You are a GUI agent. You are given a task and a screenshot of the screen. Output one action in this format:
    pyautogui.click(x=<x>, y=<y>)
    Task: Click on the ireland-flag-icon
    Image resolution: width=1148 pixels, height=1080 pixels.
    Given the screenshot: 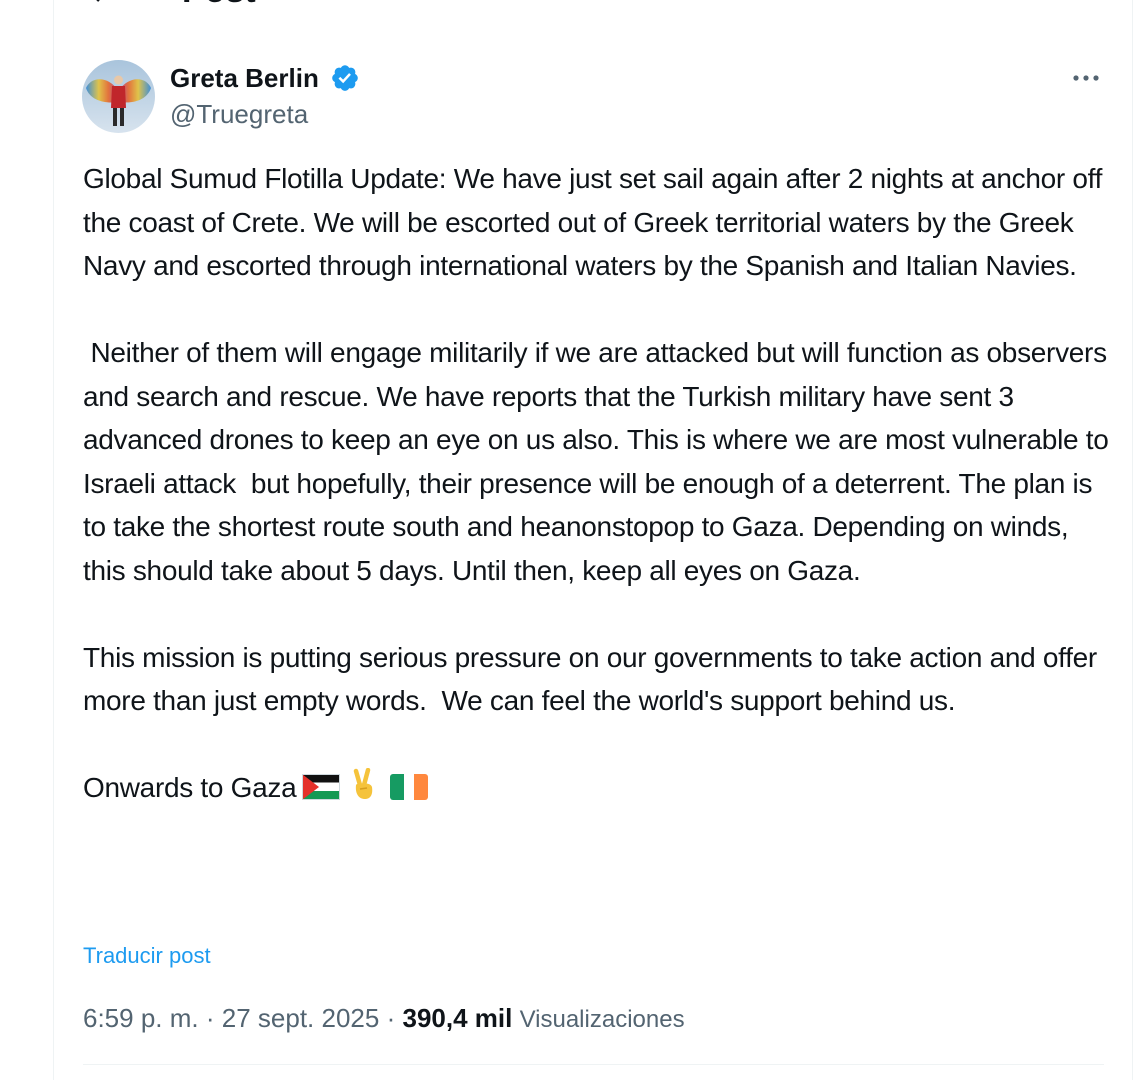 What is the action you would take?
    pyautogui.click(x=409, y=787)
    